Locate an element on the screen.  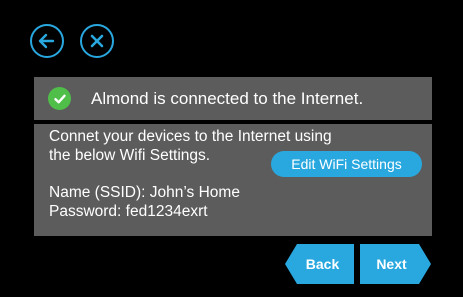
close-x-icon is located at coordinates (97, 41).